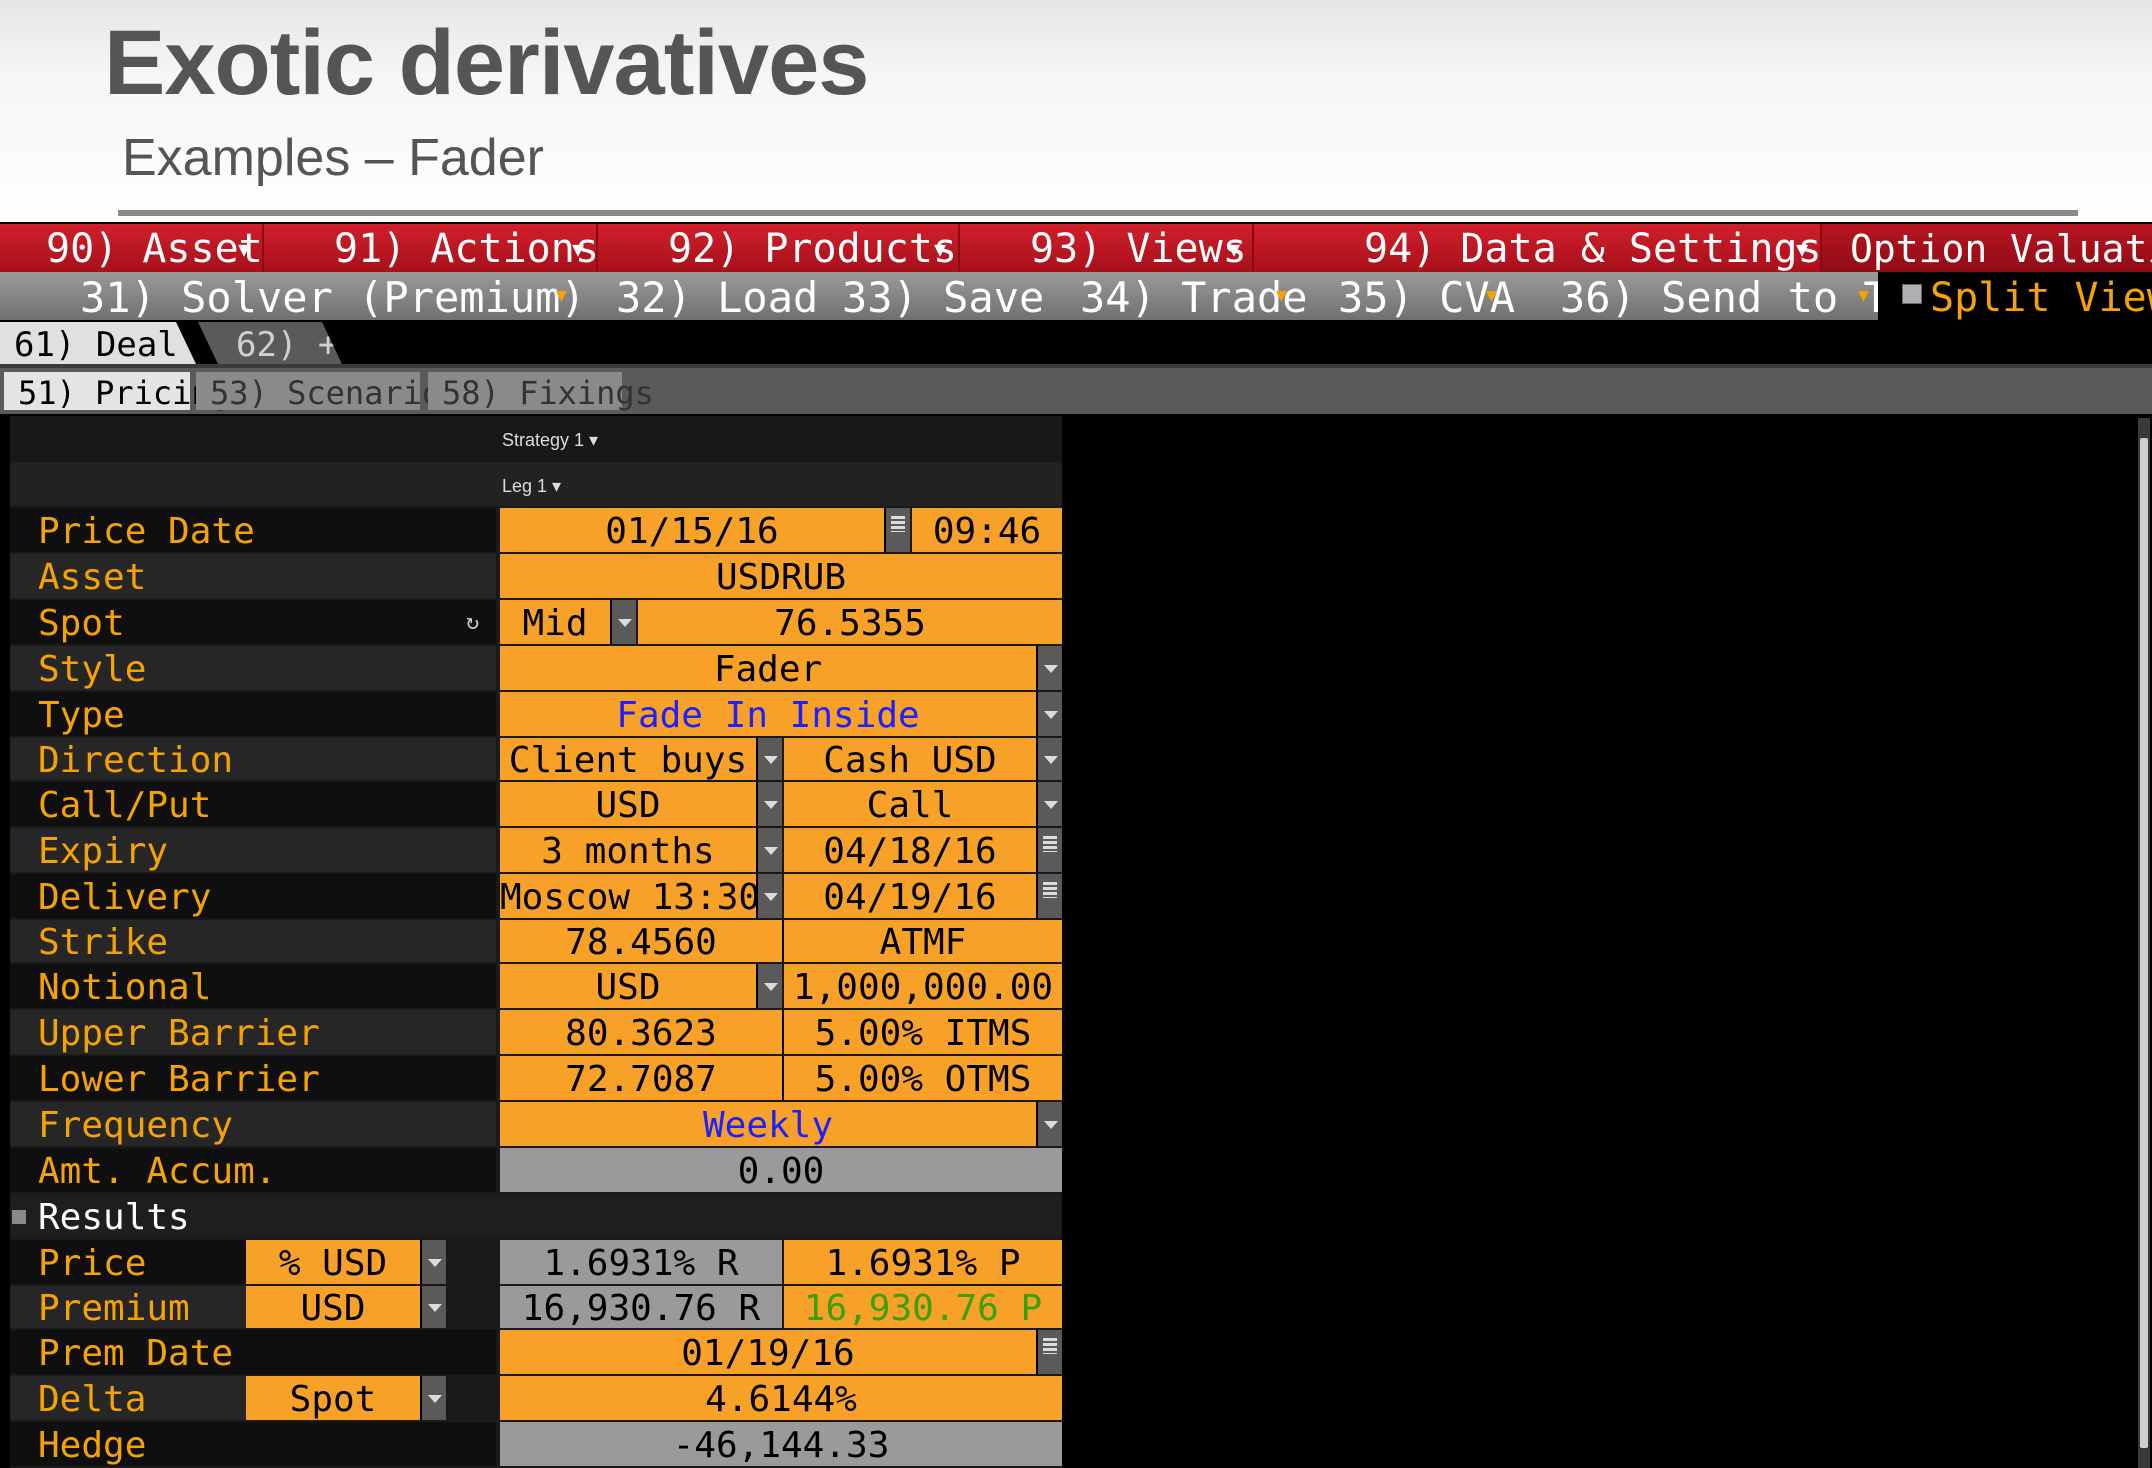 The height and width of the screenshot is (1468, 2152). Describe the element at coordinates (253, 1444) in the screenshot. I see `hedge-label: Hedge` at that location.